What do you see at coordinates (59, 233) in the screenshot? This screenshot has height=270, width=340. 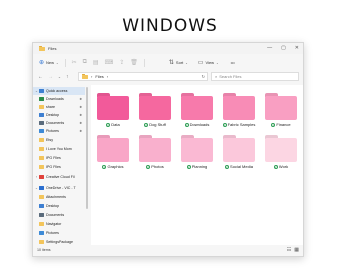 I see `sidebar-item: Pictures` at bounding box center [59, 233].